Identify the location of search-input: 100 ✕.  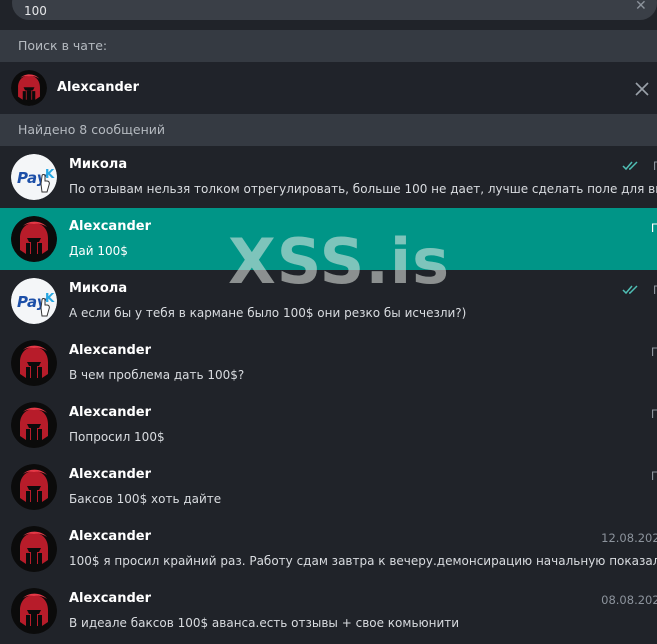
(334, 10).